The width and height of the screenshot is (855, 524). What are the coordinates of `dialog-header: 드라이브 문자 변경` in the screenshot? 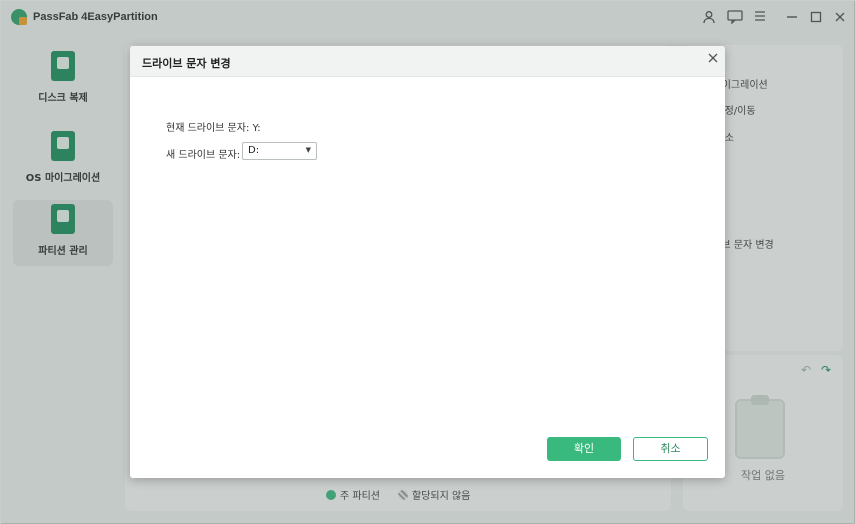 It's located at (427, 61).